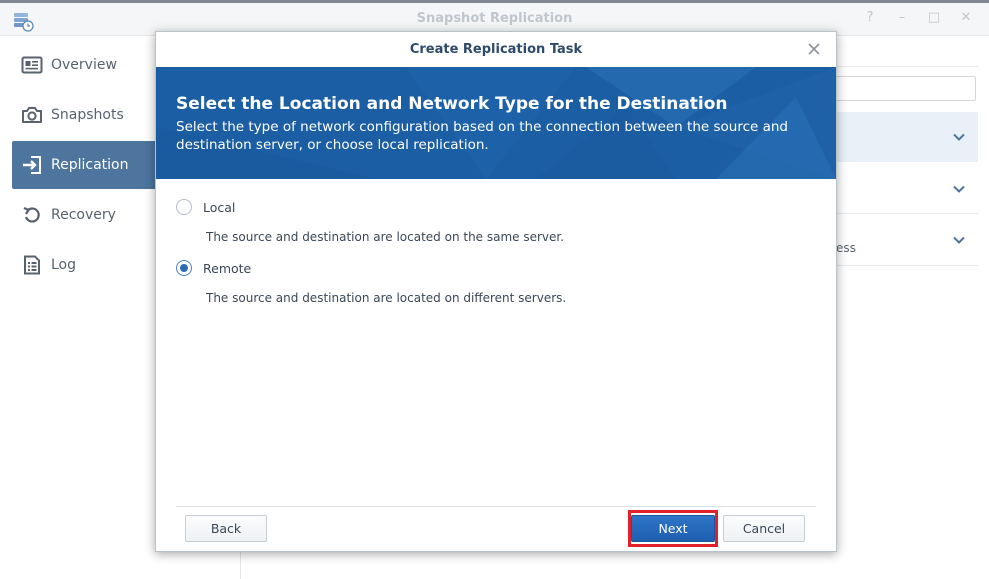 The image size is (989, 579). What do you see at coordinates (226, 528) in the screenshot?
I see `back-button: Back` at bounding box center [226, 528].